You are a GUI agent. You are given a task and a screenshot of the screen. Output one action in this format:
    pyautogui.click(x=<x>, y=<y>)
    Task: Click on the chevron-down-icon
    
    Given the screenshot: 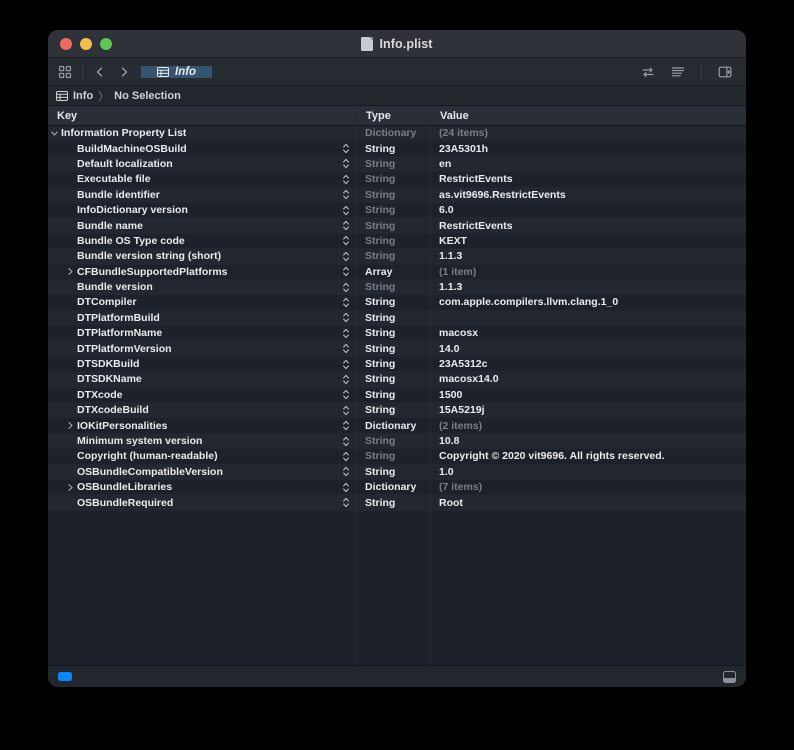 What is the action you would take?
    pyautogui.click(x=54, y=133)
    